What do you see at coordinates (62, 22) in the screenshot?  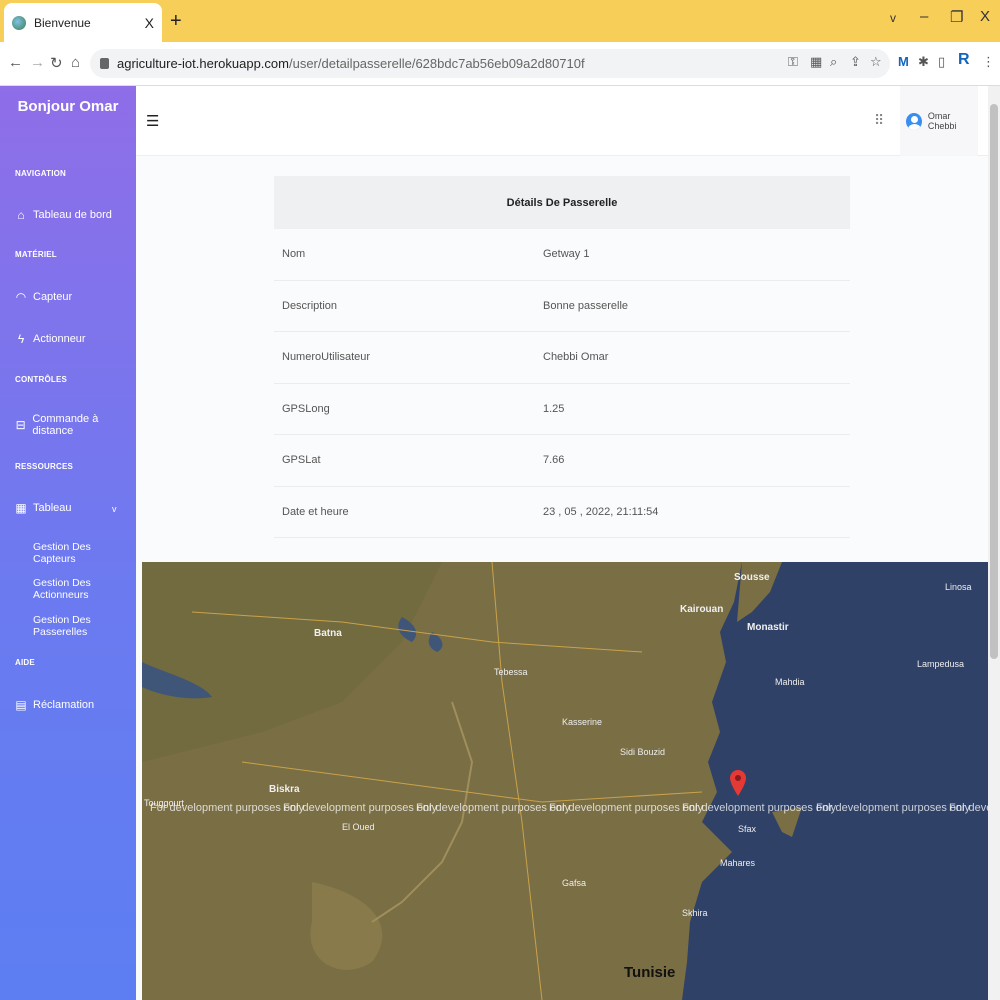 I see `tab-title: Bienvenue` at bounding box center [62, 22].